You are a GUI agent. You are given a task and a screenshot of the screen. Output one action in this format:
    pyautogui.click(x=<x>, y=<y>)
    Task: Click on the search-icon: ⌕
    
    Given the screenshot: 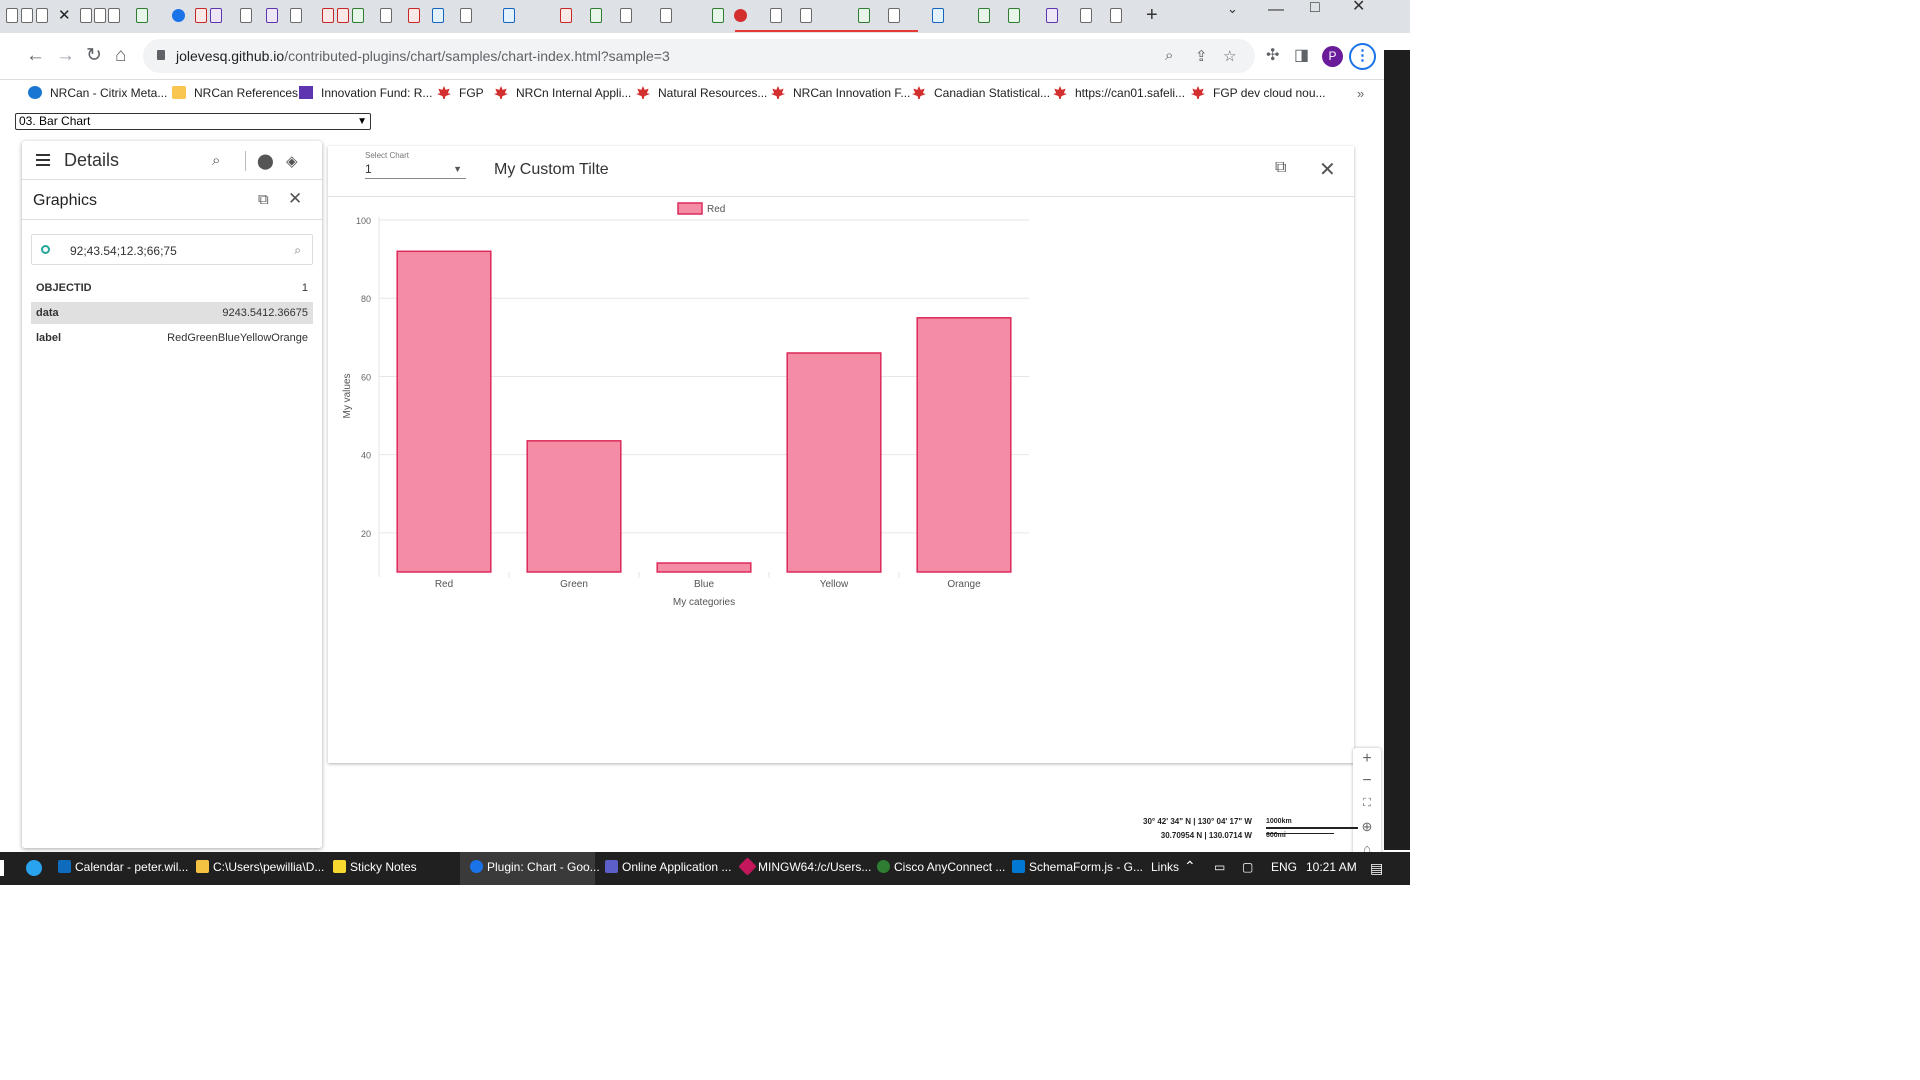 What is the action you would take?
    pyautogui.click(x=216, y=160)
    